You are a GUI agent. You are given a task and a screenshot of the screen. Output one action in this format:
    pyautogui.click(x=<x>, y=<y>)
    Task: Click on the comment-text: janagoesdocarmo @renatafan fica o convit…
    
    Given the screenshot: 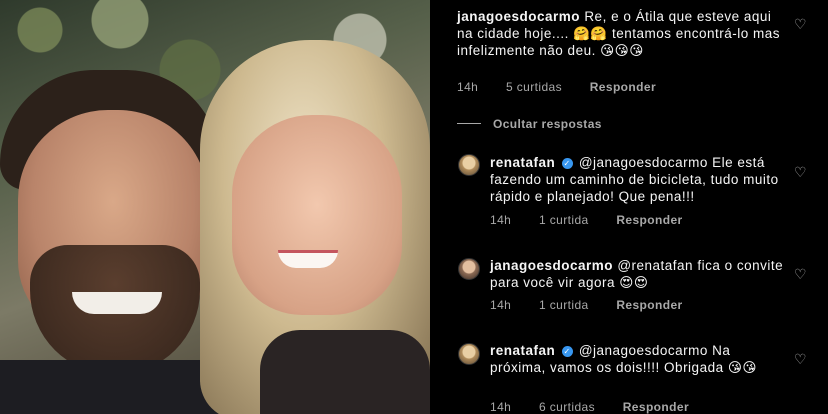 What is the action you would take?
    pyautogui.click(x=640, y=274)
    